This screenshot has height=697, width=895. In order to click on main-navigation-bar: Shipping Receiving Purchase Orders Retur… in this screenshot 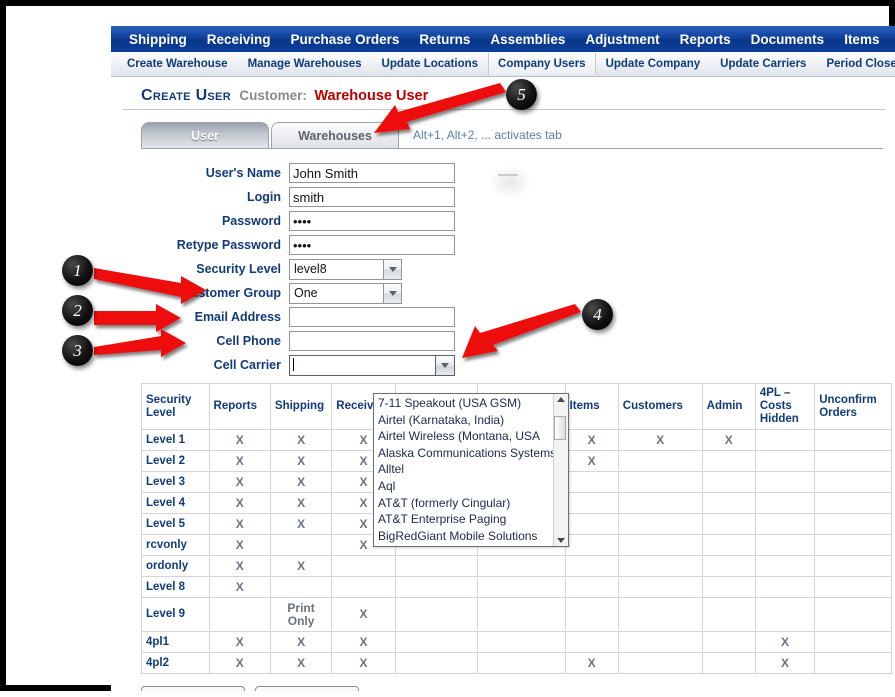, I will do `click(503, 39)`.